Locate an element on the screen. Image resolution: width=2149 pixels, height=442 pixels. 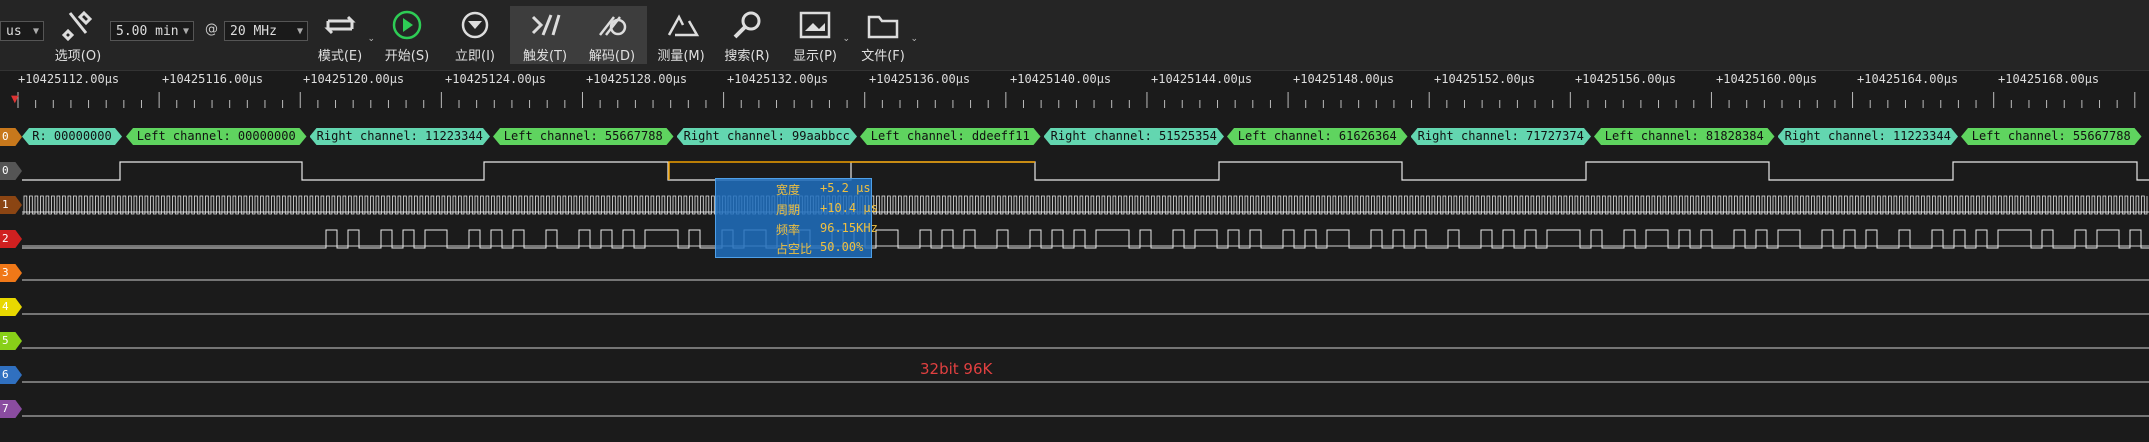
measure-icon is located at coordinates (683, 25).